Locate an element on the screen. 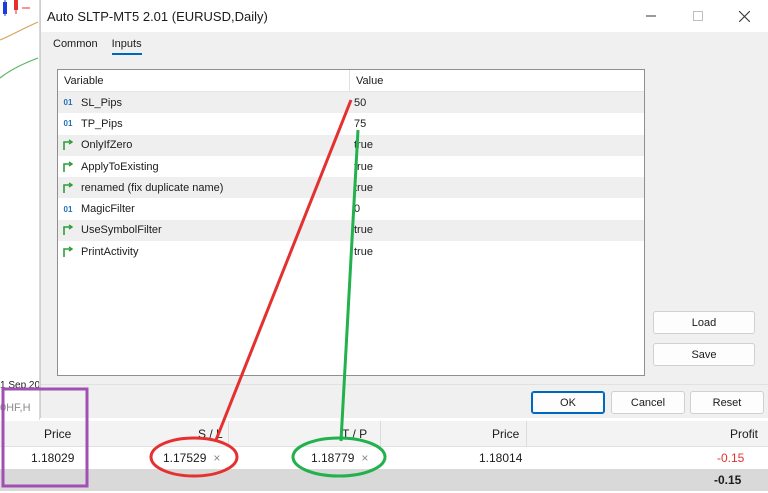 This screenshot has width=768, height=493. dialog-tabs: Common Inputs is located at coordinates (97, 46).